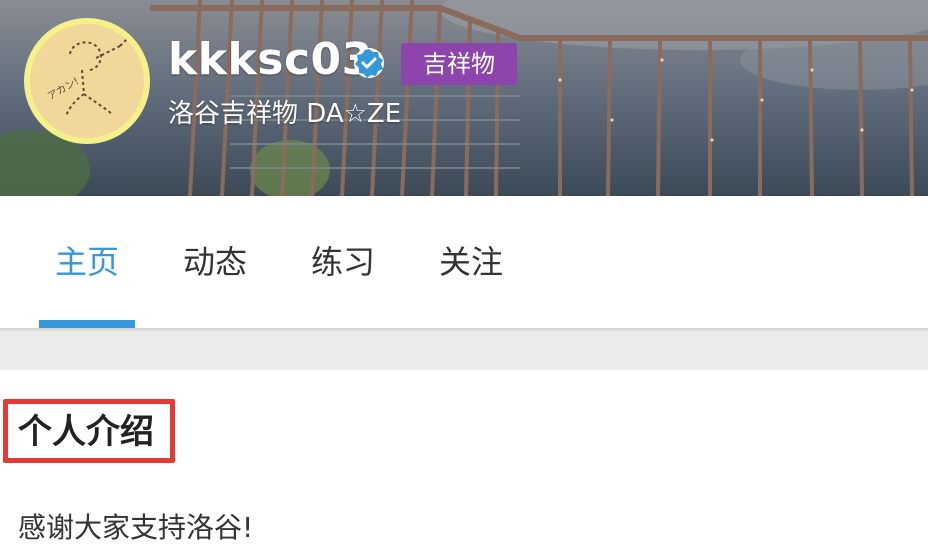 The height and width of the screenshot is (560, 928). What do you see at coordinates (136, 527) in the screenshot?
I see `intro-text: 感谢大家支持洛谷!` at bounding box center [136, 527].